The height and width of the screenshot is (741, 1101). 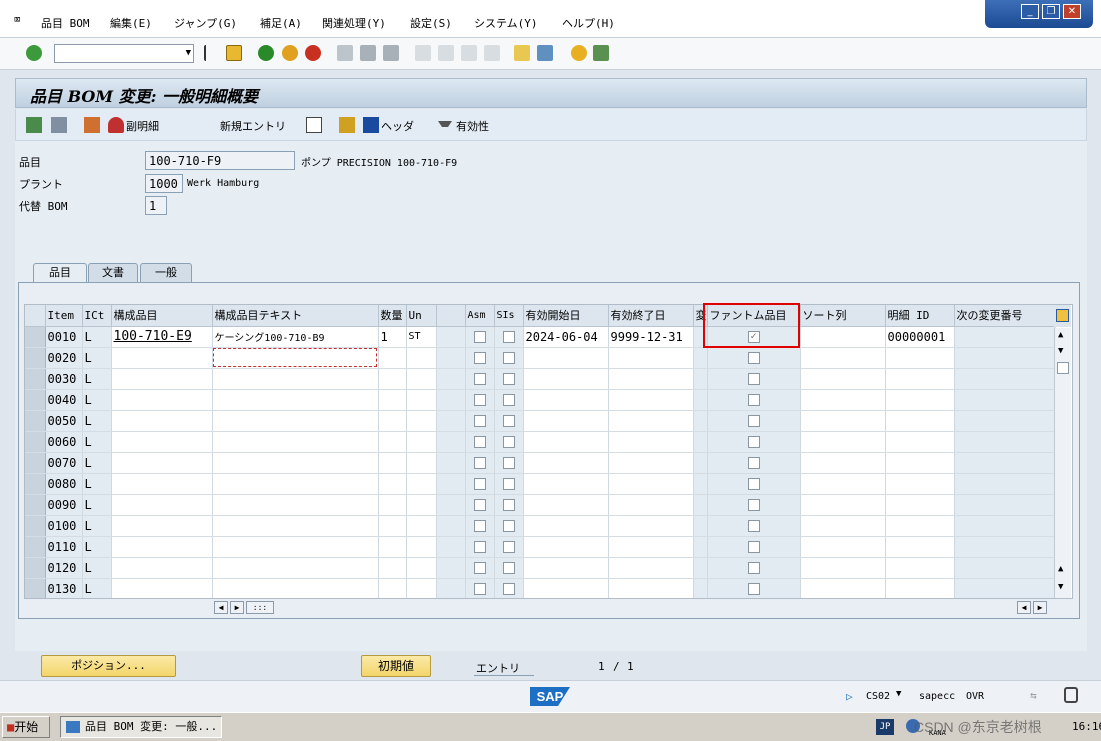 What do you see at coordinates (156, 205) in the screenshot?
I see `alt-bom-field: 1` at bounding box center [156, 205].